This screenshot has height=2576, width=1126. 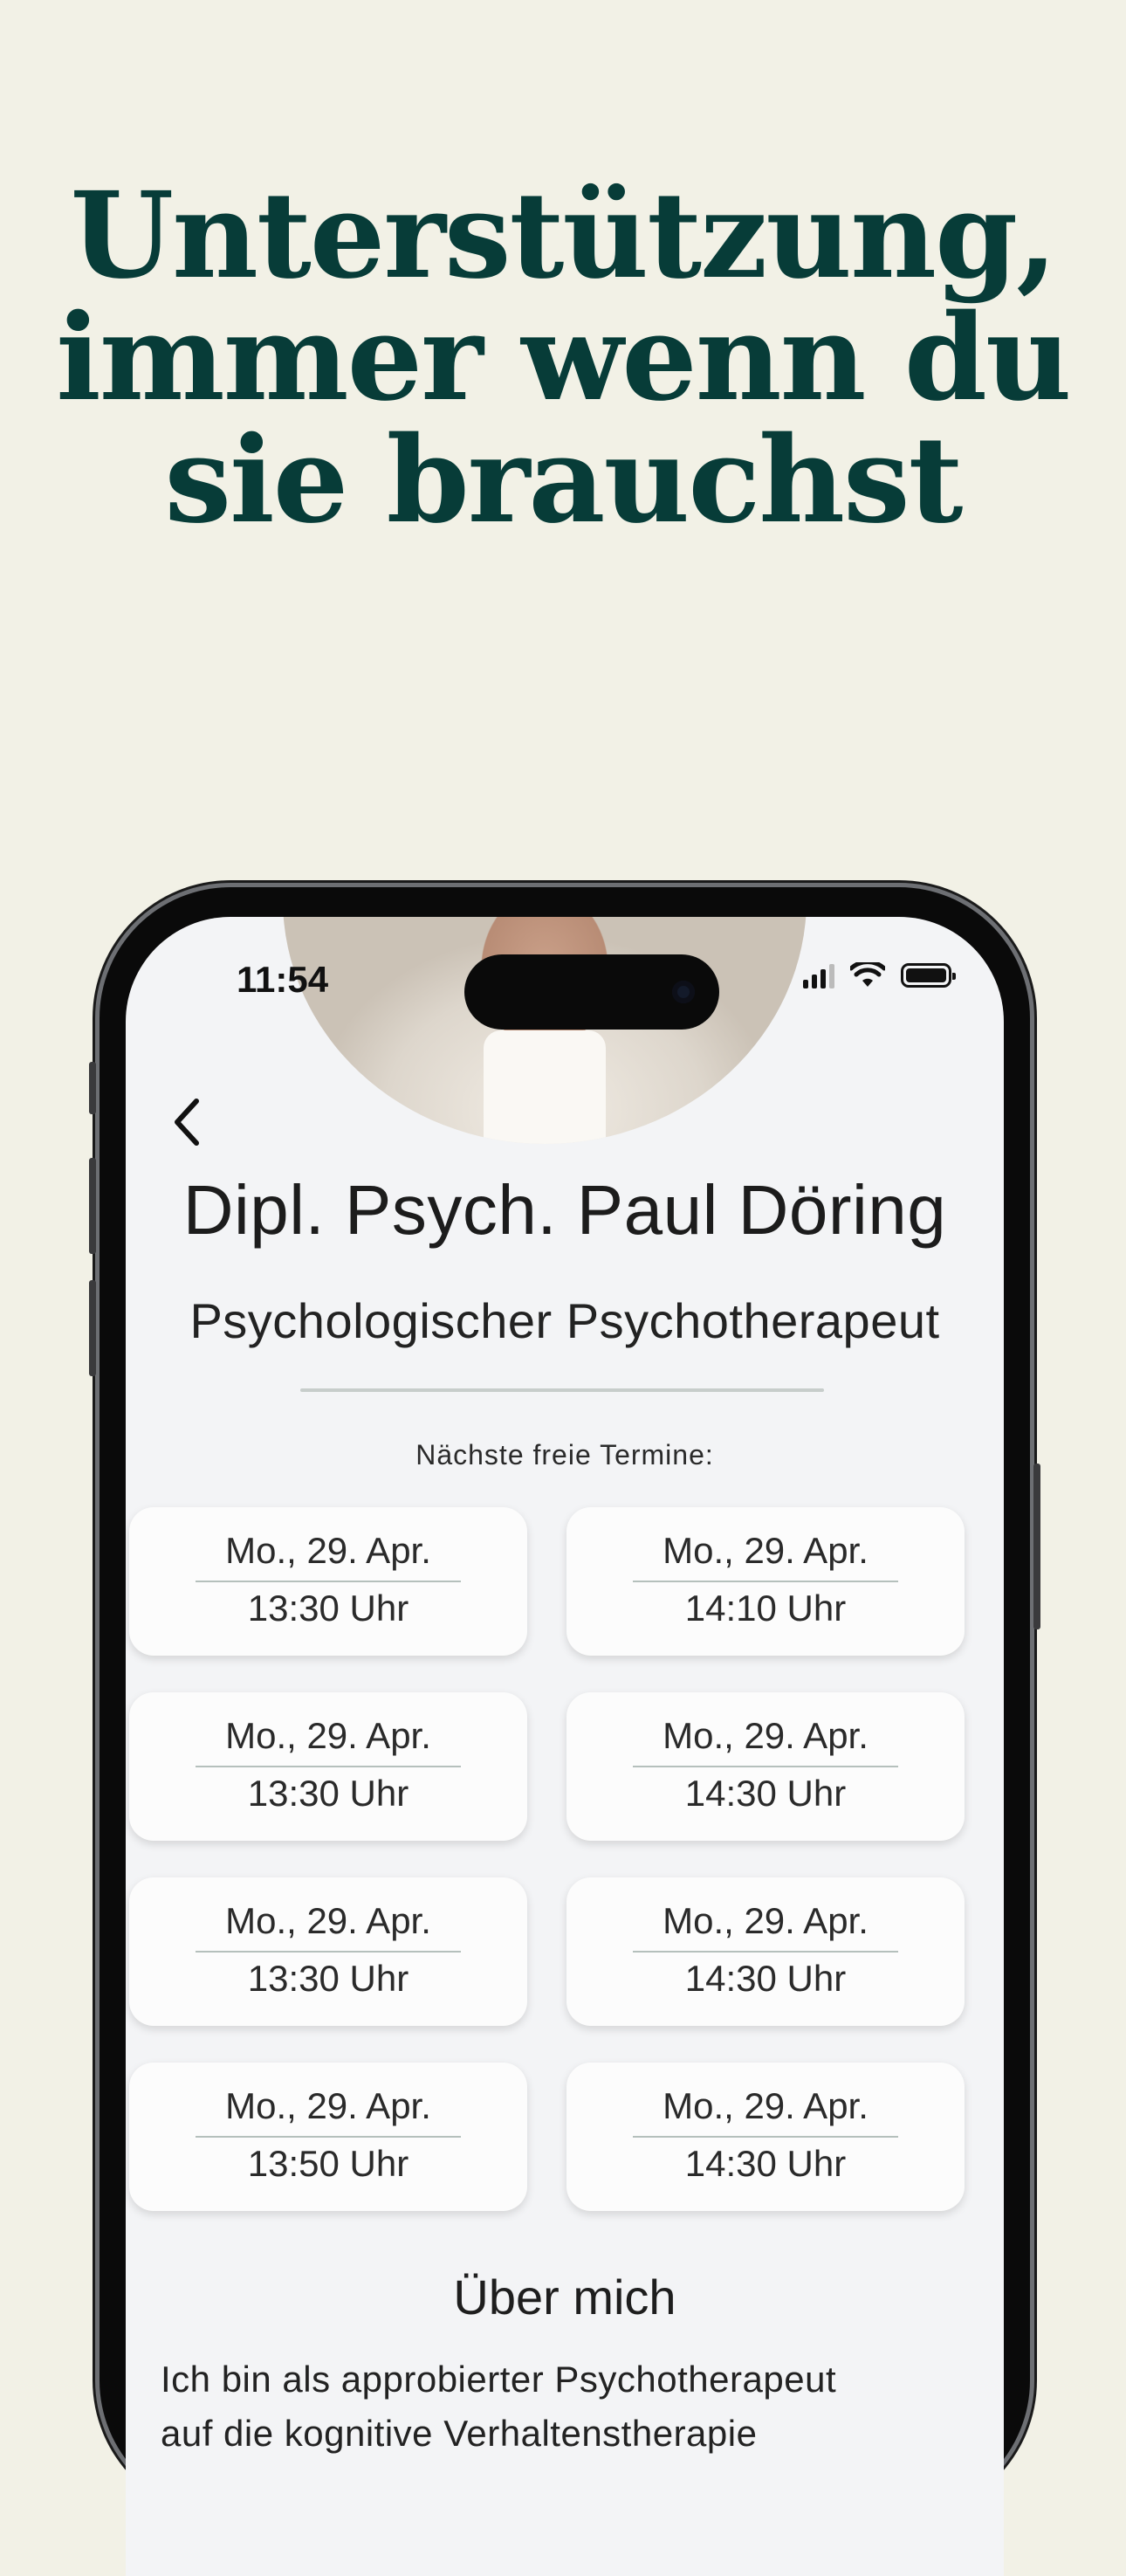 I want to click on dynamic-island, so click(x=591, y=992).